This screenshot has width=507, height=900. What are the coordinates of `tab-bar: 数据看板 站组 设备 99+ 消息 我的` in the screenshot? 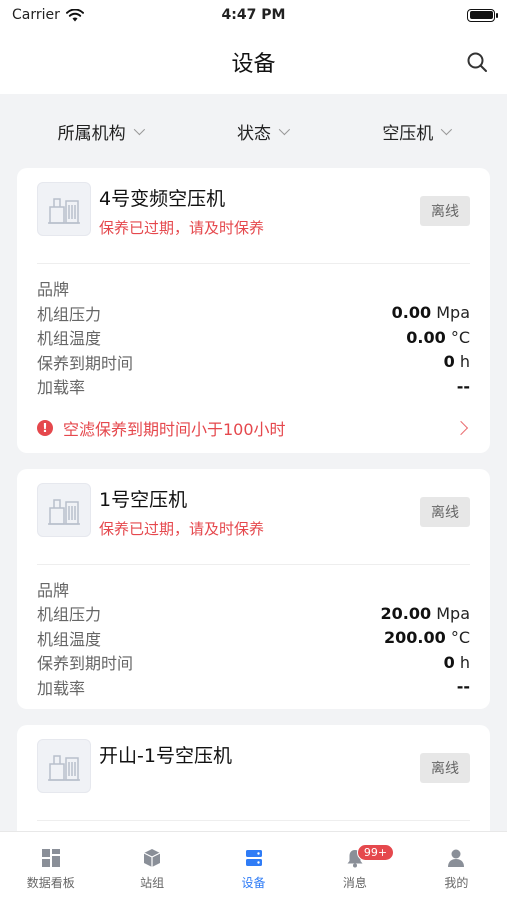 It's located at (253, 865).